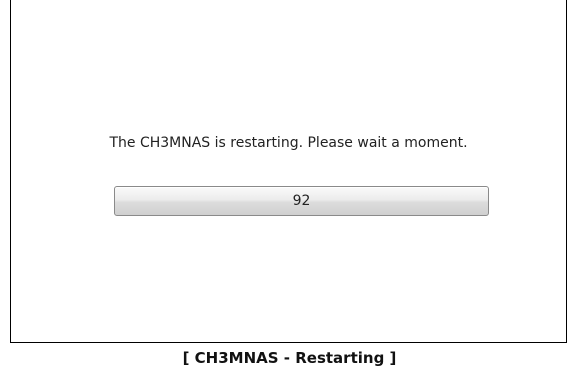 The height and width of the screenshot is (376, 579). What do you see at coordinates (301, 201) in the screenshot?
I see `countdown-progress-box: 92` at bounding box center [301, 201].